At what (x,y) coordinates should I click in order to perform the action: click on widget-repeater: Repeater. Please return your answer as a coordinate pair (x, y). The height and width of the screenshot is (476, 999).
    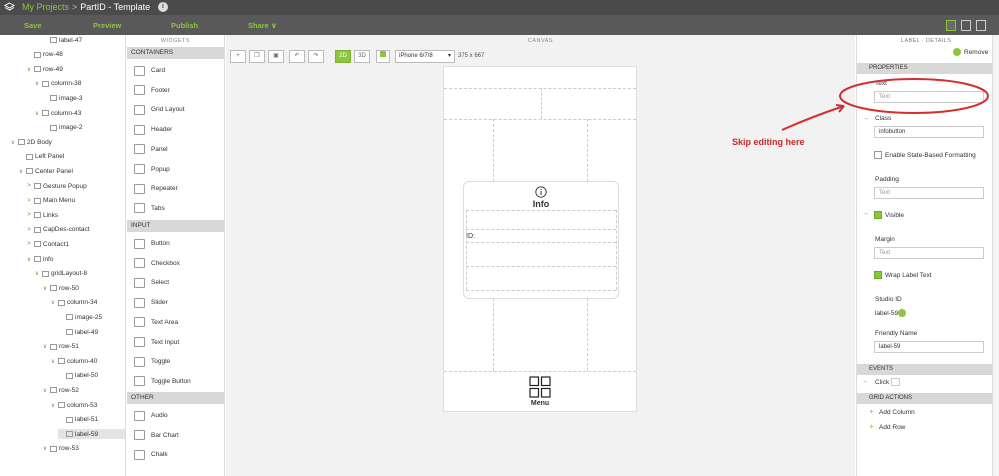
    Looking at the image, I should click on (175, 188).